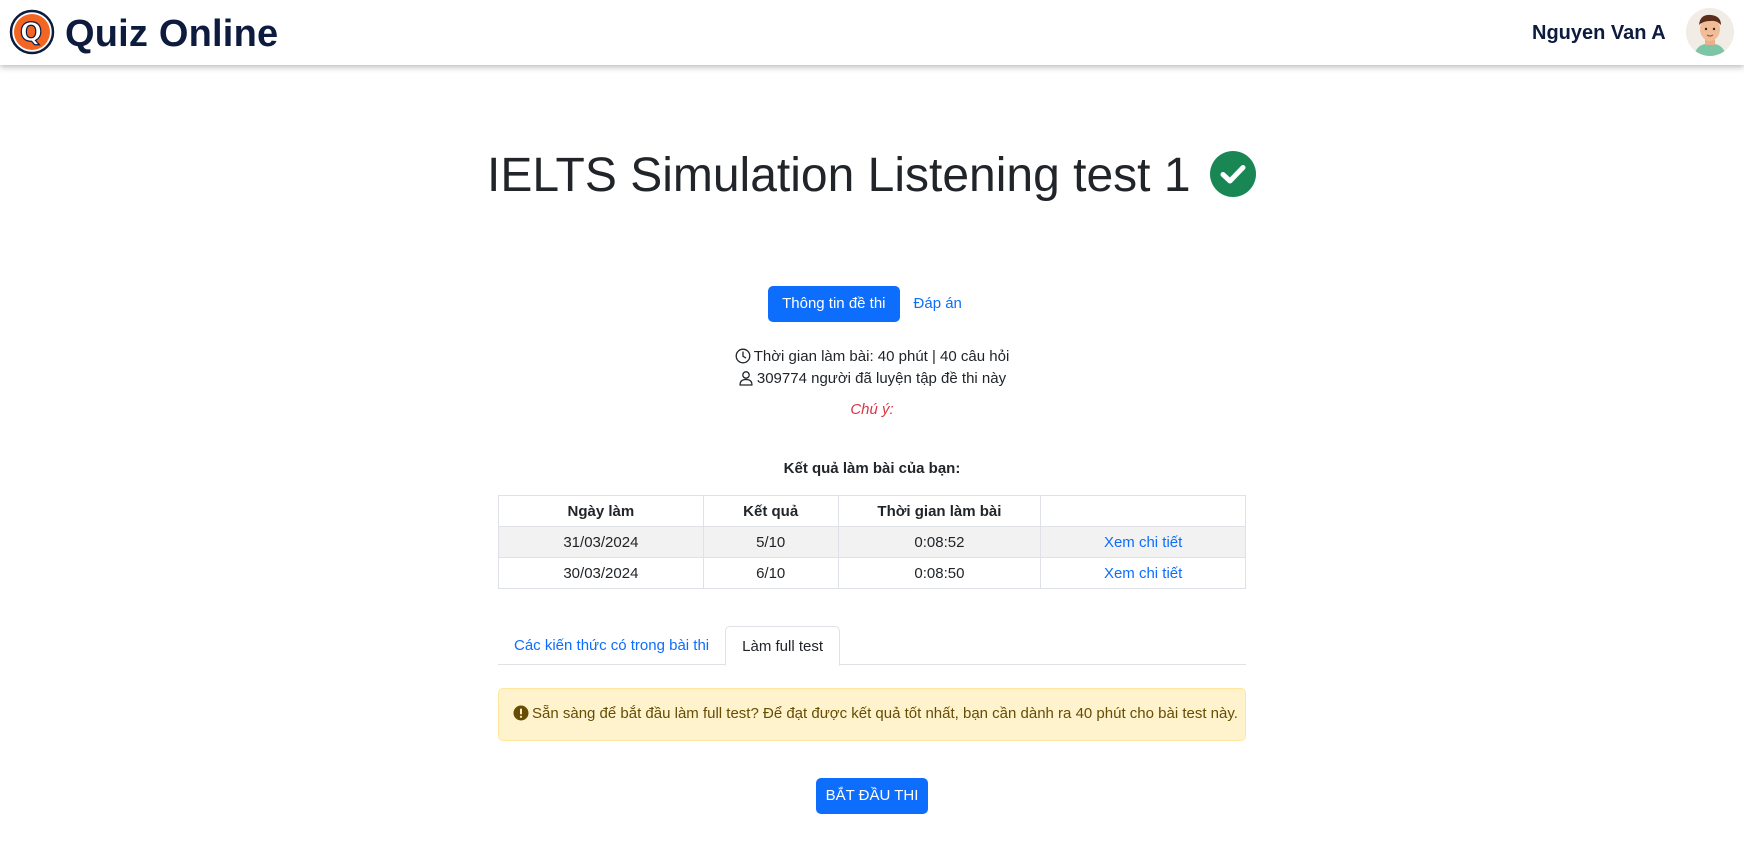  I want to click on note-label: Chú ý:, so click(872, 409).